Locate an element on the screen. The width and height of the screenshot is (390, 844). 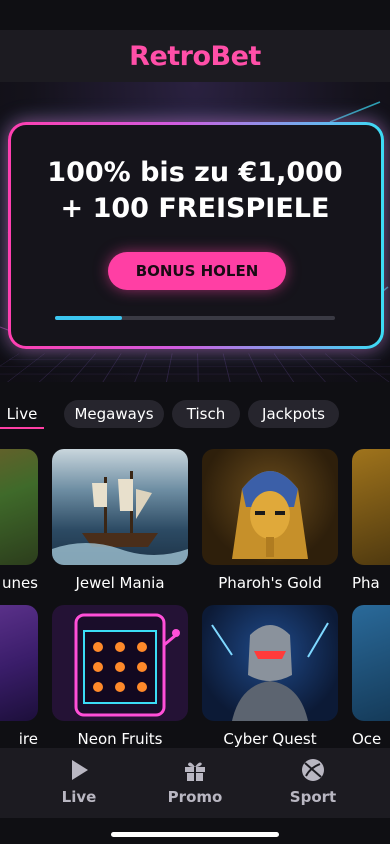
app-header: RetroBet is located at coordinates (195, 56).